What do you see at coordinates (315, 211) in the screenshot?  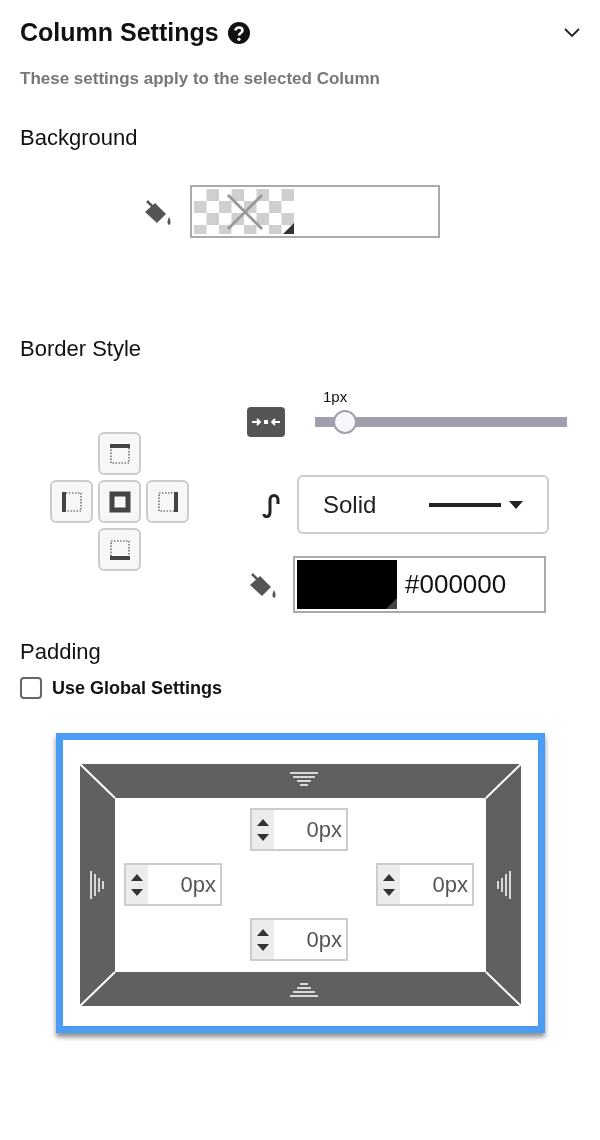 I see `color-picker-field` at bounding box center [315, 211].